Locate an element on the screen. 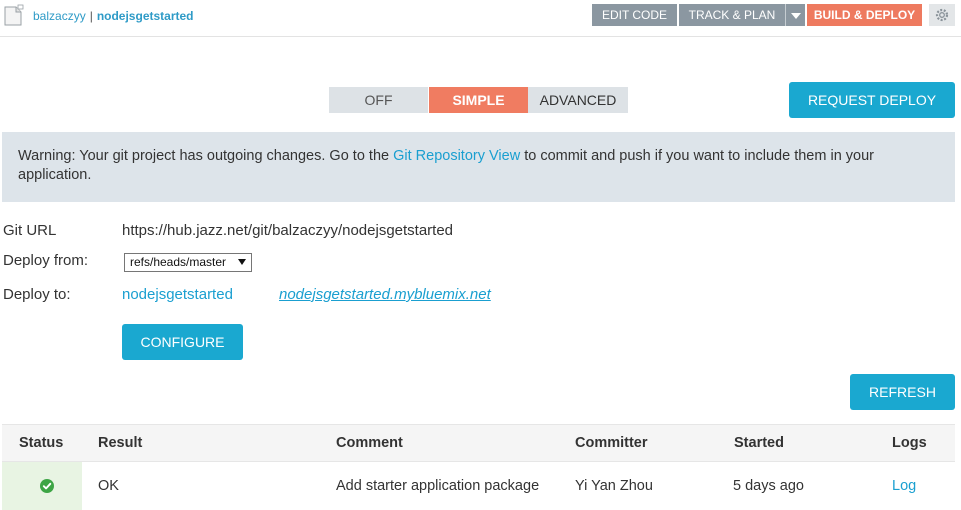 This screenshot has width=961, height=510. breadcrumb: balzaczyy | nodejsgetstarted is located at coordinates (113, 16).